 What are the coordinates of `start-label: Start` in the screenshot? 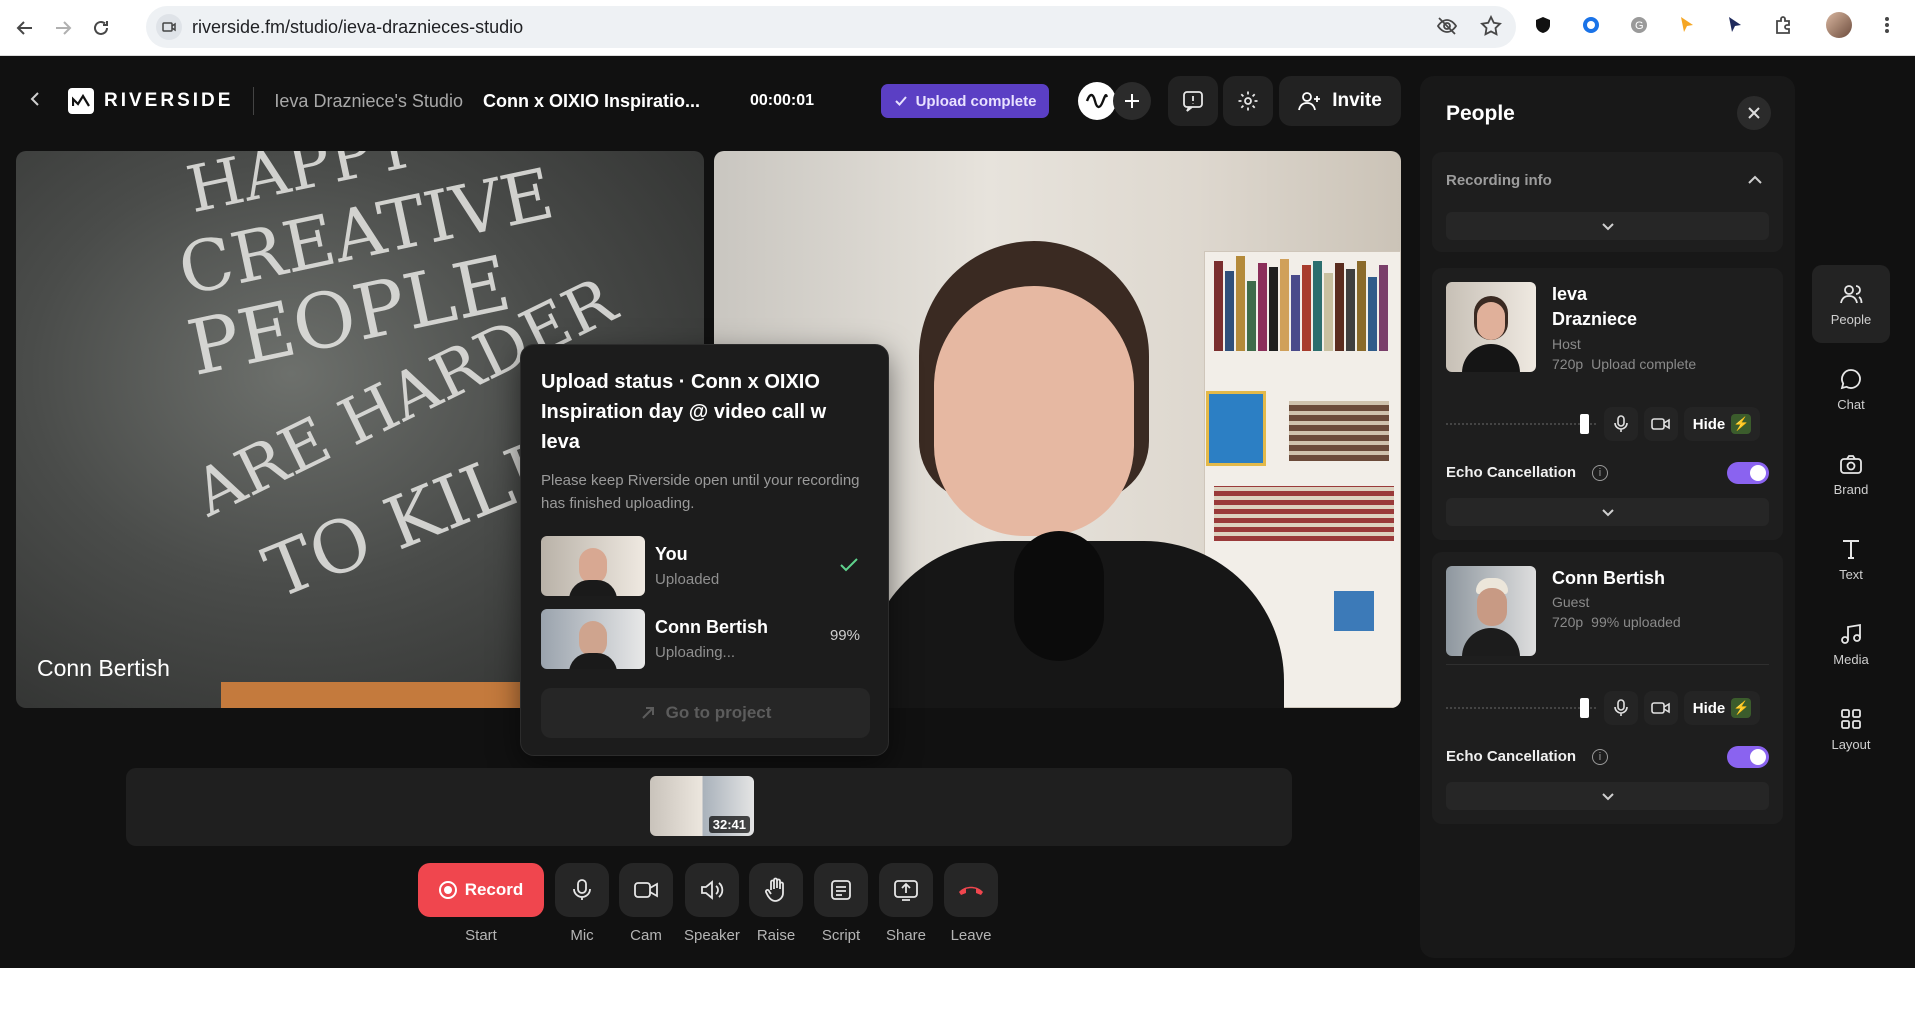 It's located at (481, 935).